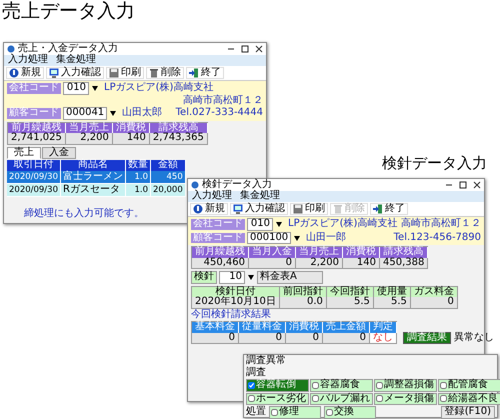 The height and width of the screenshot is (419, 500). I want to click on table-cell: Rガスセータ, so click(93, 190).